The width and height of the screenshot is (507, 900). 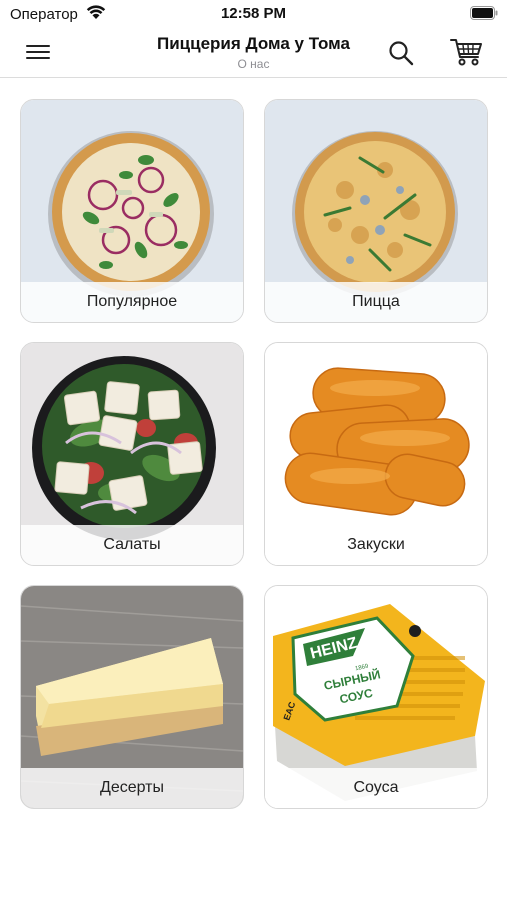 I want to click on page-title: Пиццерия Дома у Тома, so click(x=253, y=43).